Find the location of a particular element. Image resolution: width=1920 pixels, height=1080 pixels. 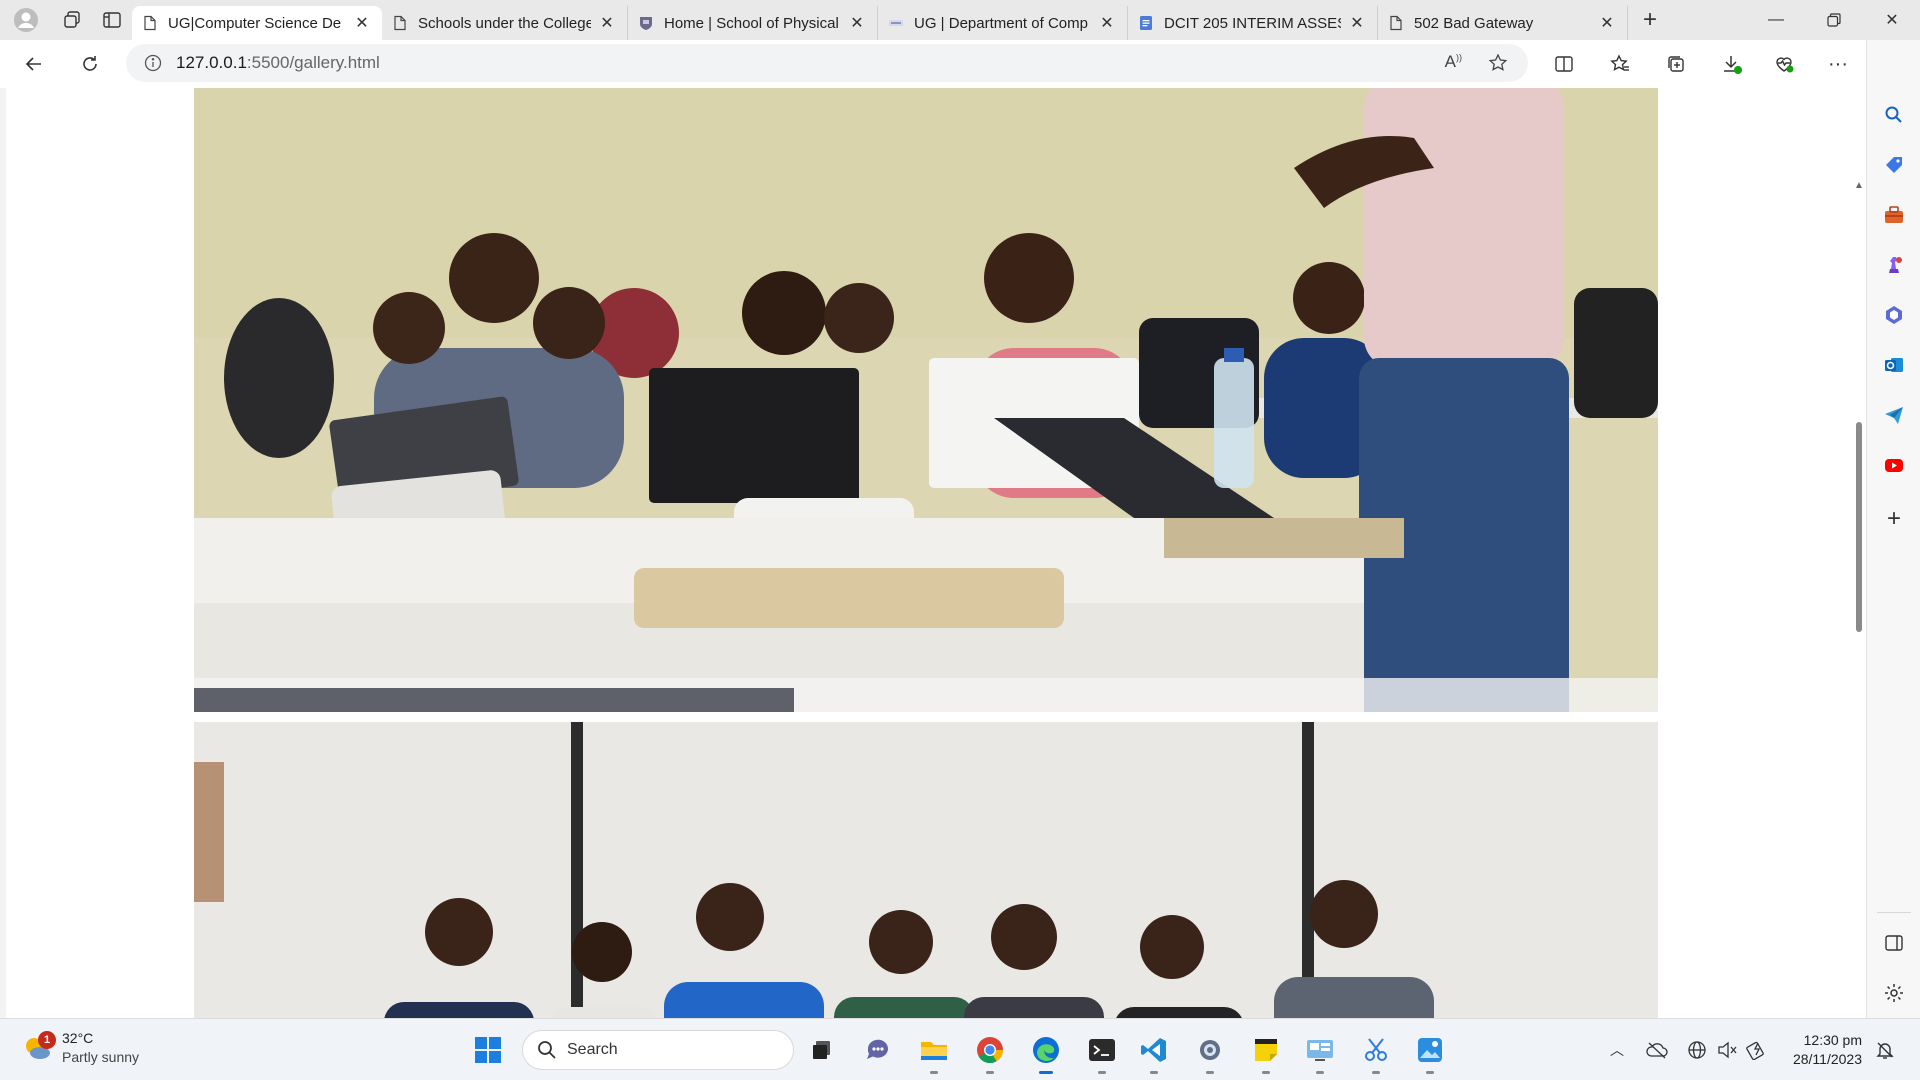

windows-logo-icon is located at coordinates (488, 1050).